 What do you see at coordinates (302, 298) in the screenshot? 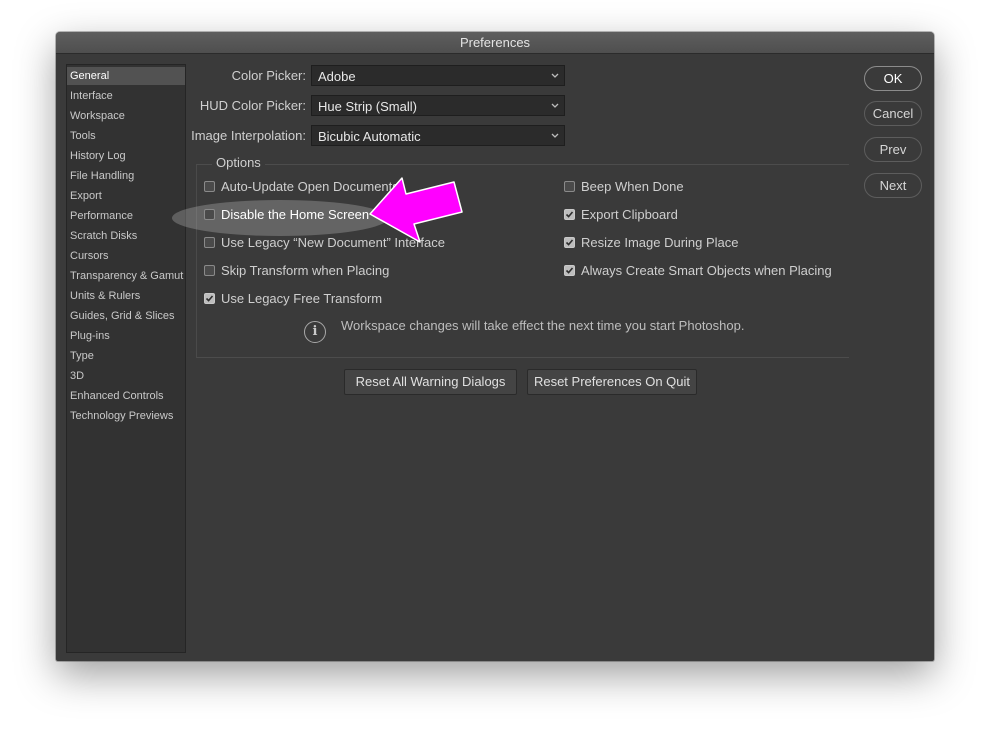
I see `checkbox-label: Use Legacy Free Transform` at bounding box center [302, 298].